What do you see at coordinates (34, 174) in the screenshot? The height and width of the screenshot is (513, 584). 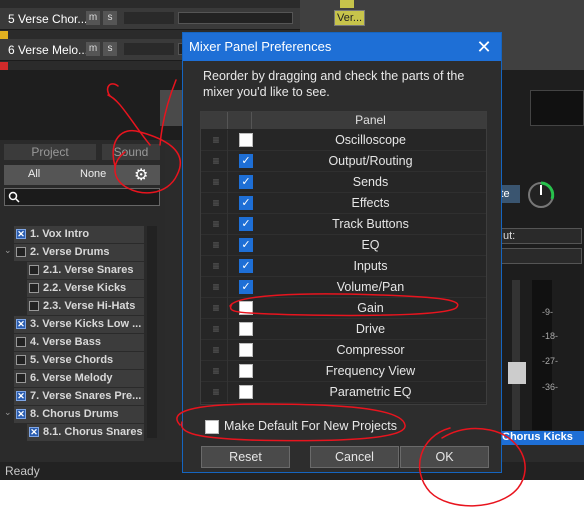 I see `filter-all: All` at bounding box center [34, 174].